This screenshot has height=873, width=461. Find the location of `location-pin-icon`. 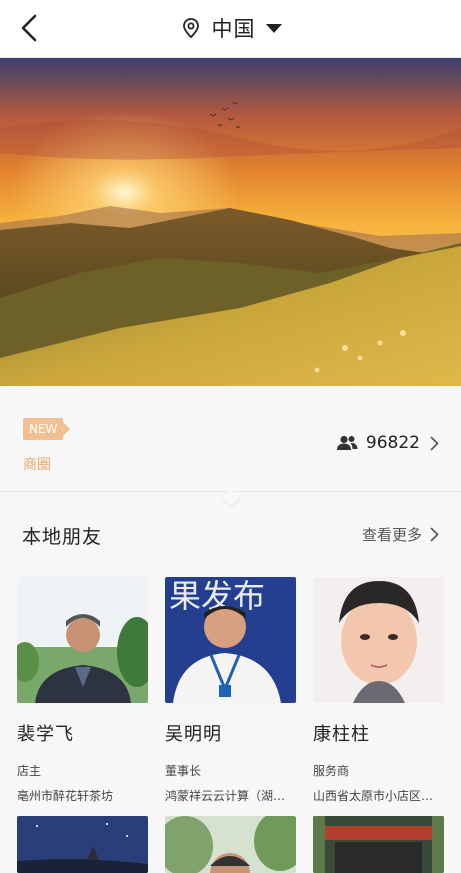

location-pin-icon is located at coordinates (190, 28).